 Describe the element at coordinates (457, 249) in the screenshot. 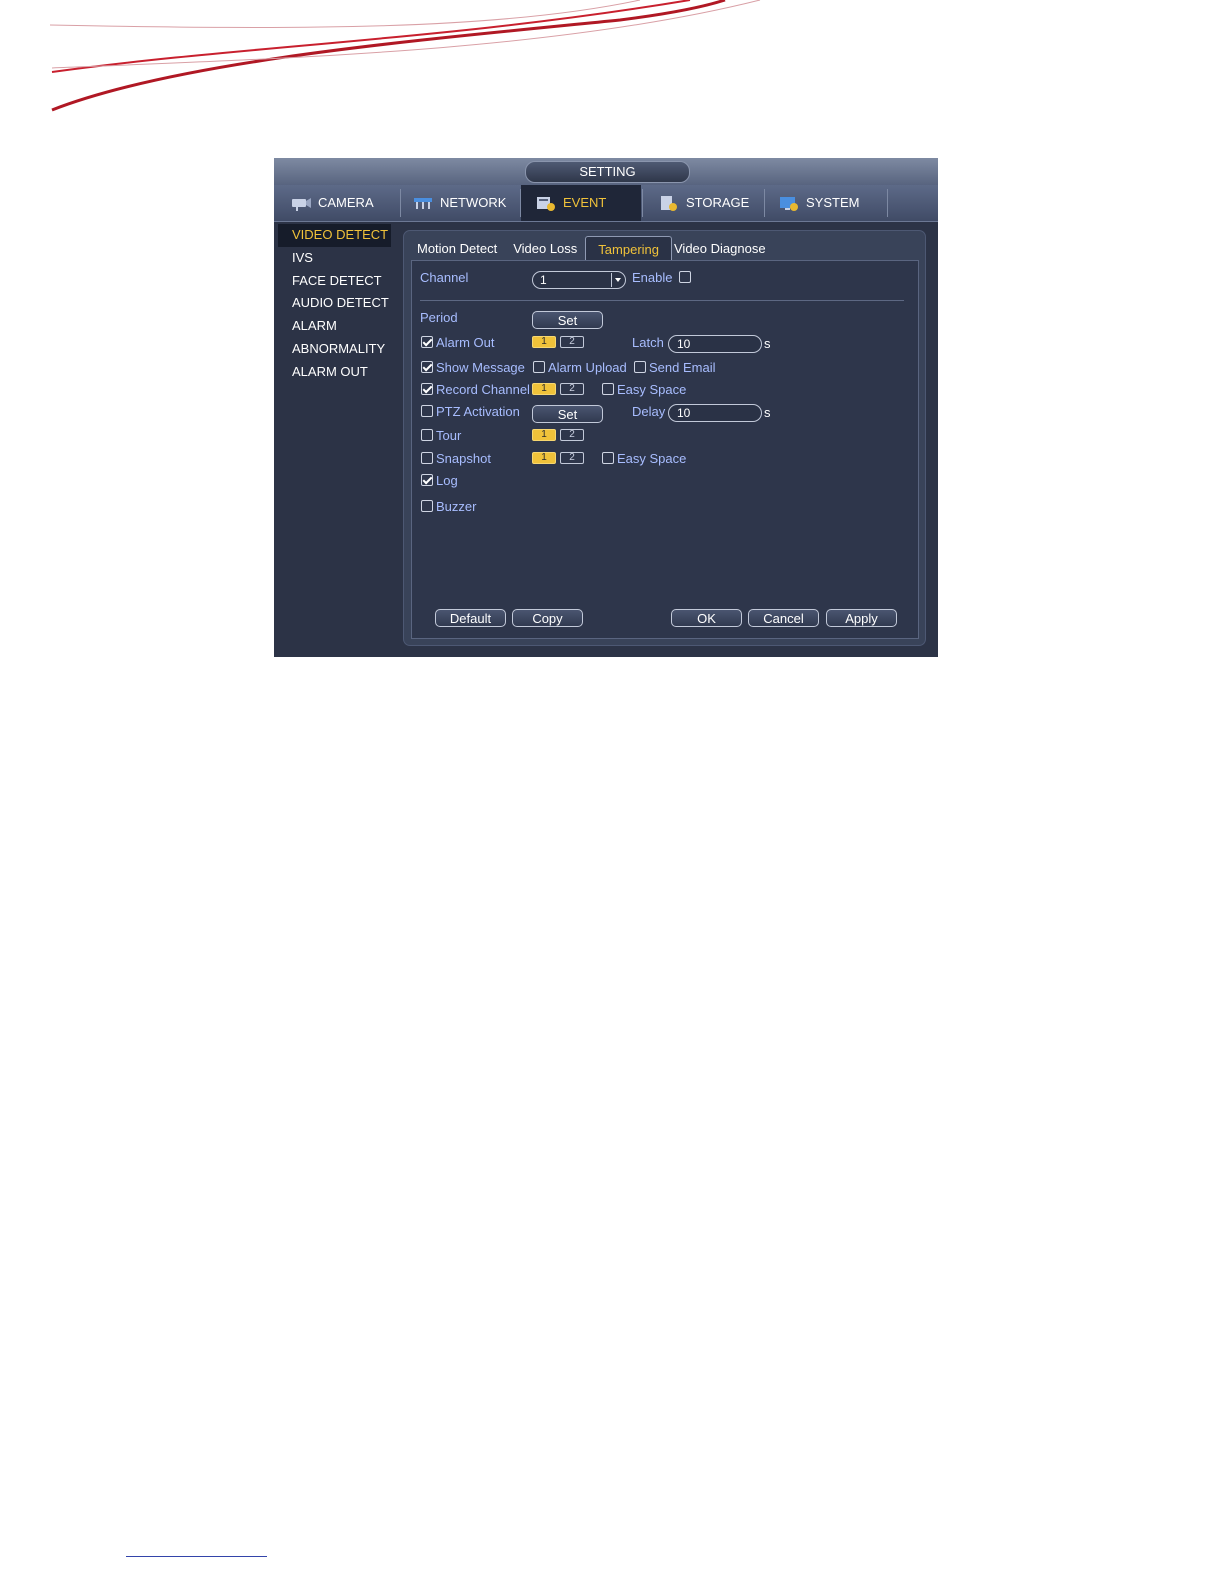

I see `tab-motion-detect: Motion Detect` at that location.